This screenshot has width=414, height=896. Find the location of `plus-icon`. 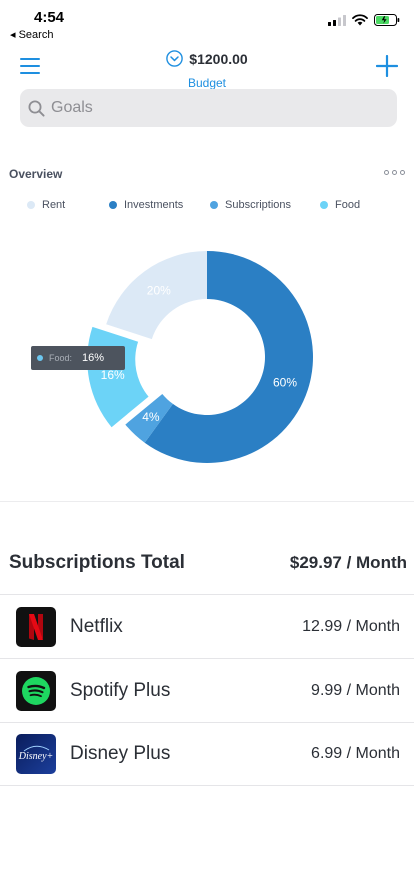

plus-icon is located at coordinates (387, 66).